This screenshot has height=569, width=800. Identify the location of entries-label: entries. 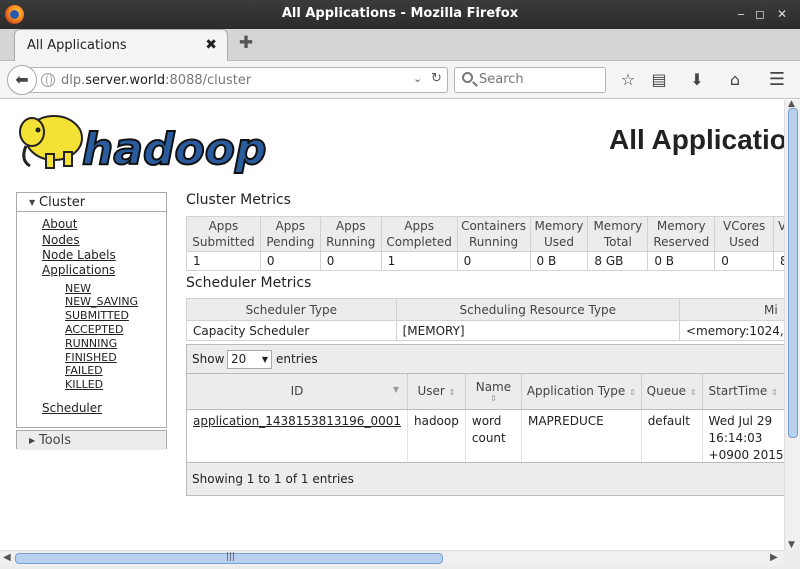
(297, 359).